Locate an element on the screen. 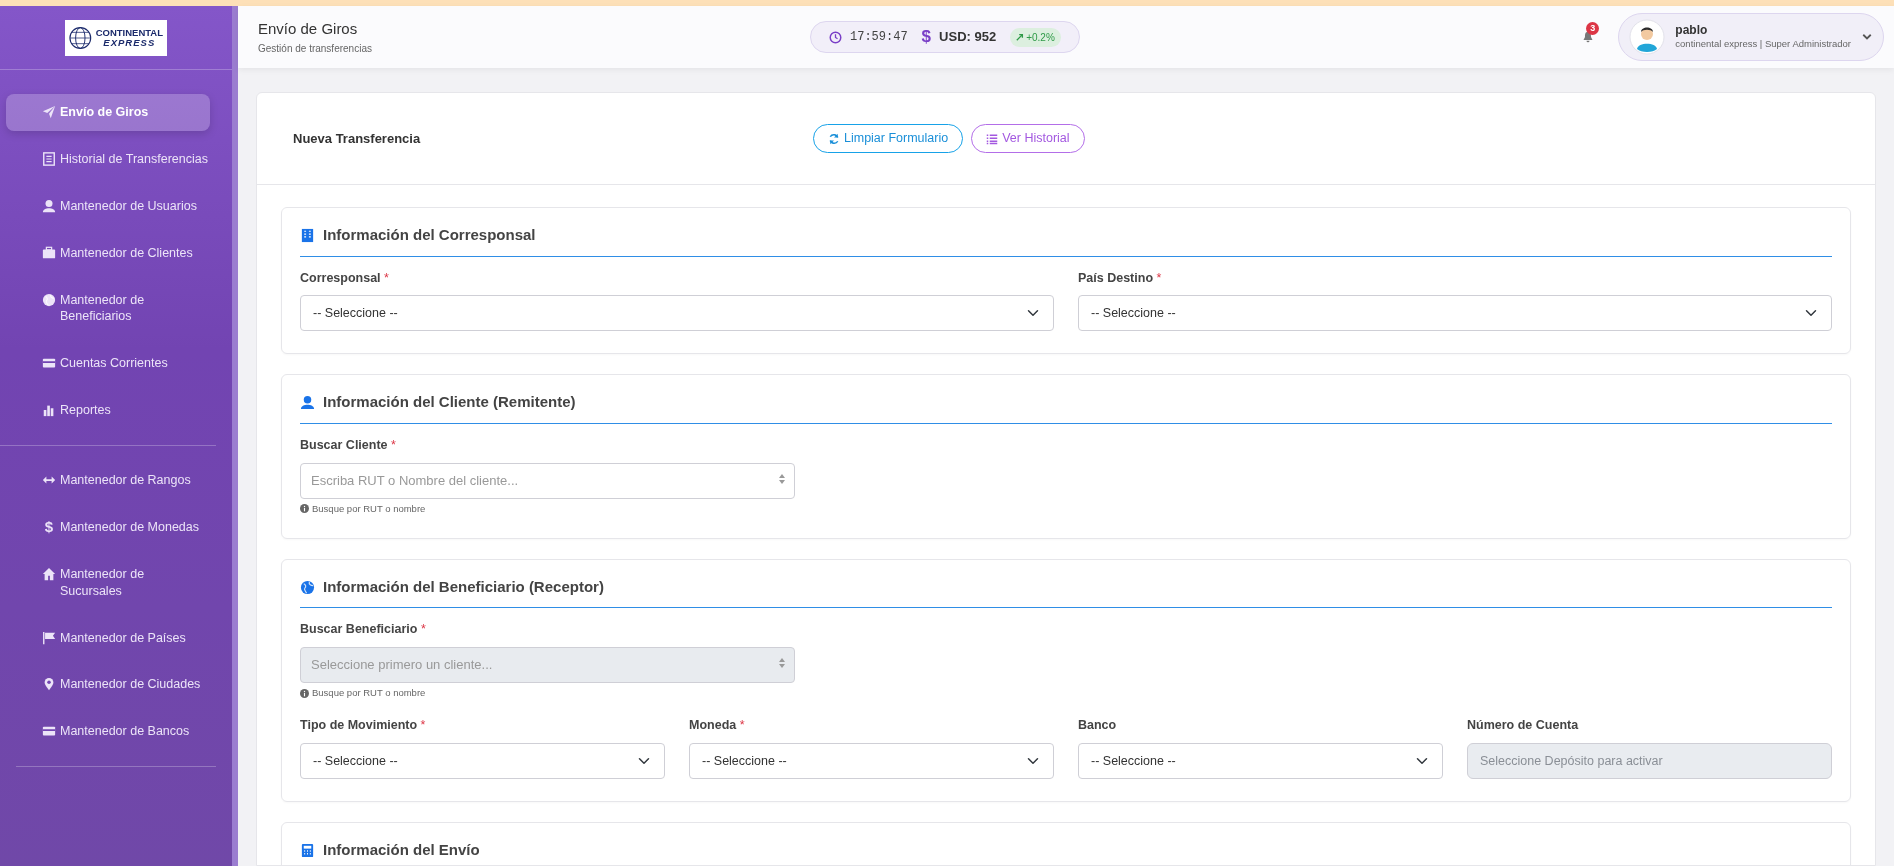 This screenshot has width=1894, height=866. building-icon is located at coordinates (307, 235).